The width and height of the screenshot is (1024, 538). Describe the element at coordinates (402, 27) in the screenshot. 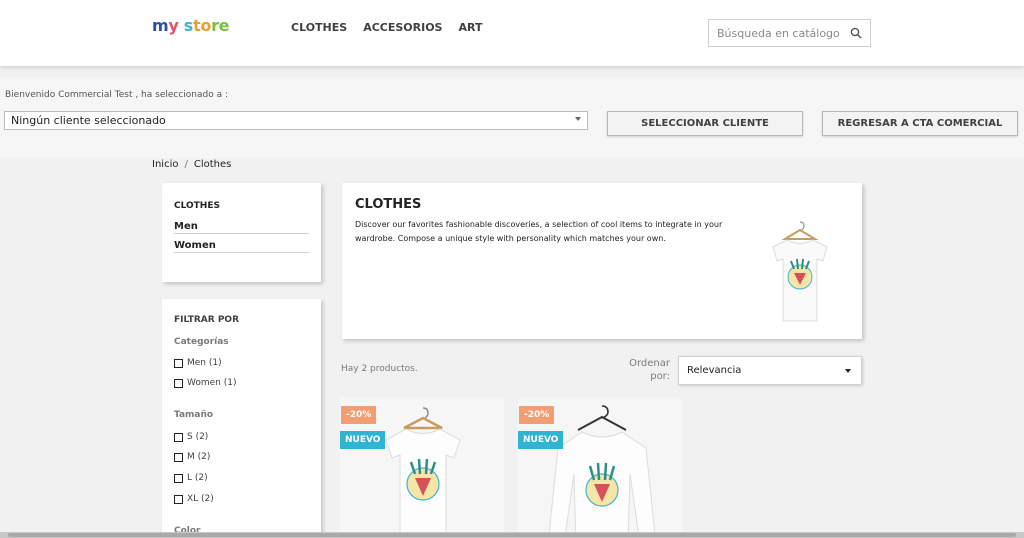

I see `nav-item-accesorios: ACCESORIOS` at that location.